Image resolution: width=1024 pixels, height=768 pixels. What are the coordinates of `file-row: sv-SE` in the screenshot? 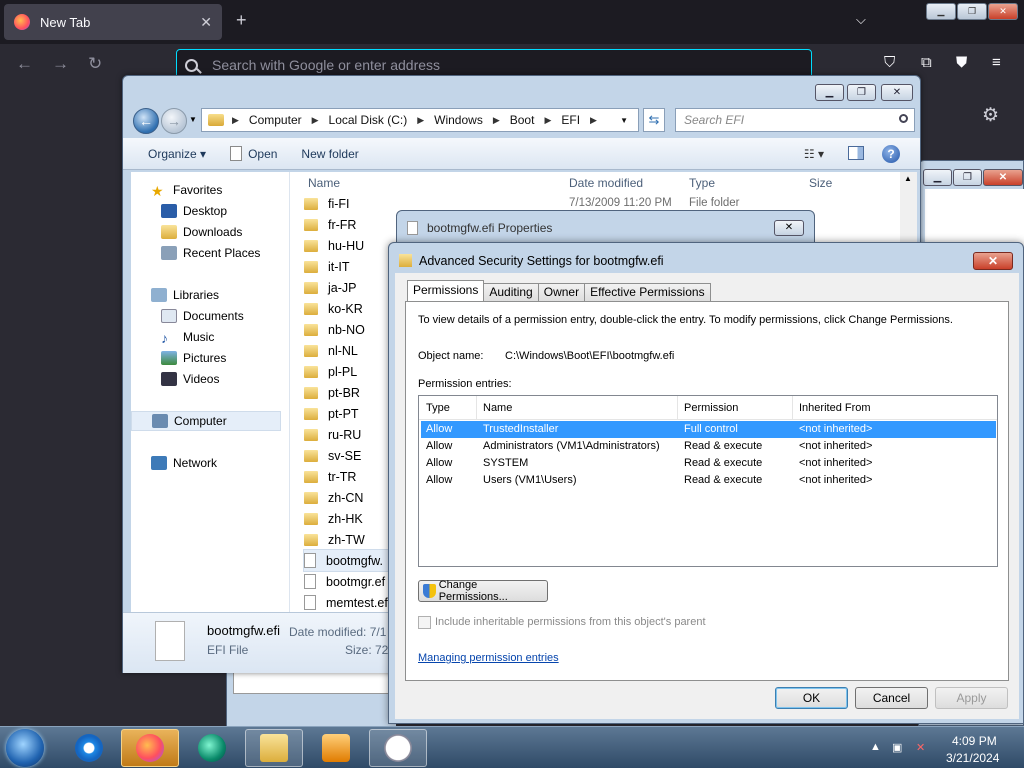 It's located at (332, 455).